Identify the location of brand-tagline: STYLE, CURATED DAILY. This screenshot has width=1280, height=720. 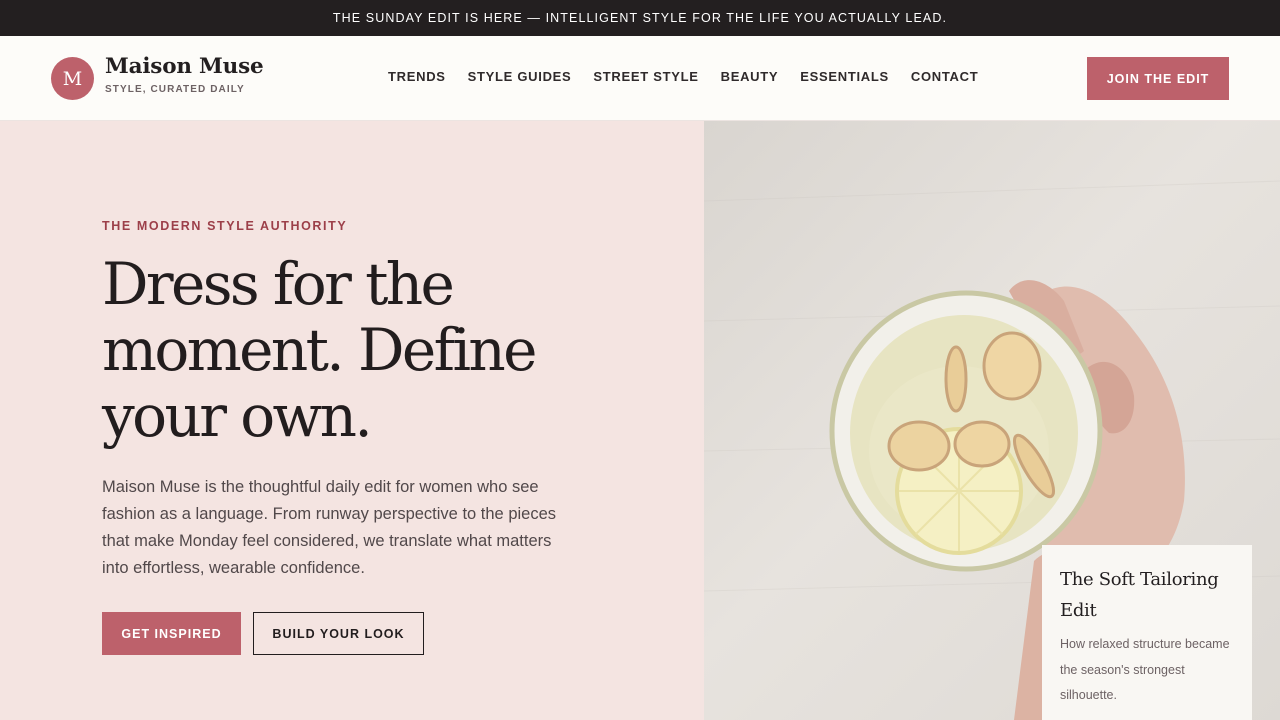
(175, 89).